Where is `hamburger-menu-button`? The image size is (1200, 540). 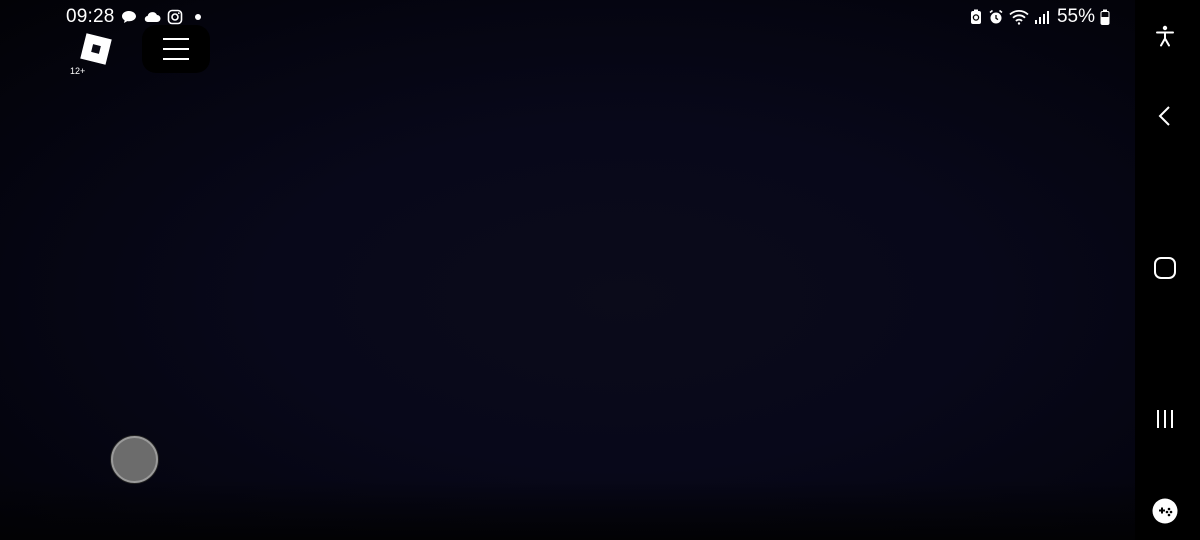
hamburger-menu-button is located at coordinates (176, 49).